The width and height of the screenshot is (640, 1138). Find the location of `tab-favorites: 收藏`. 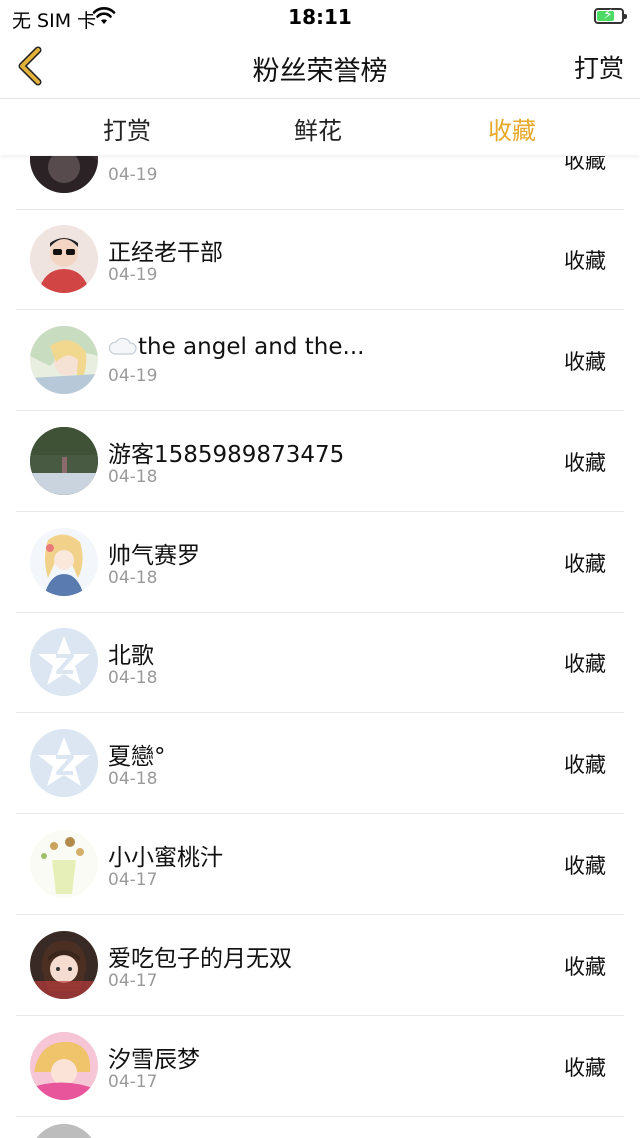

tab-favorites: 收藏 is located at coordinates (512, 128).